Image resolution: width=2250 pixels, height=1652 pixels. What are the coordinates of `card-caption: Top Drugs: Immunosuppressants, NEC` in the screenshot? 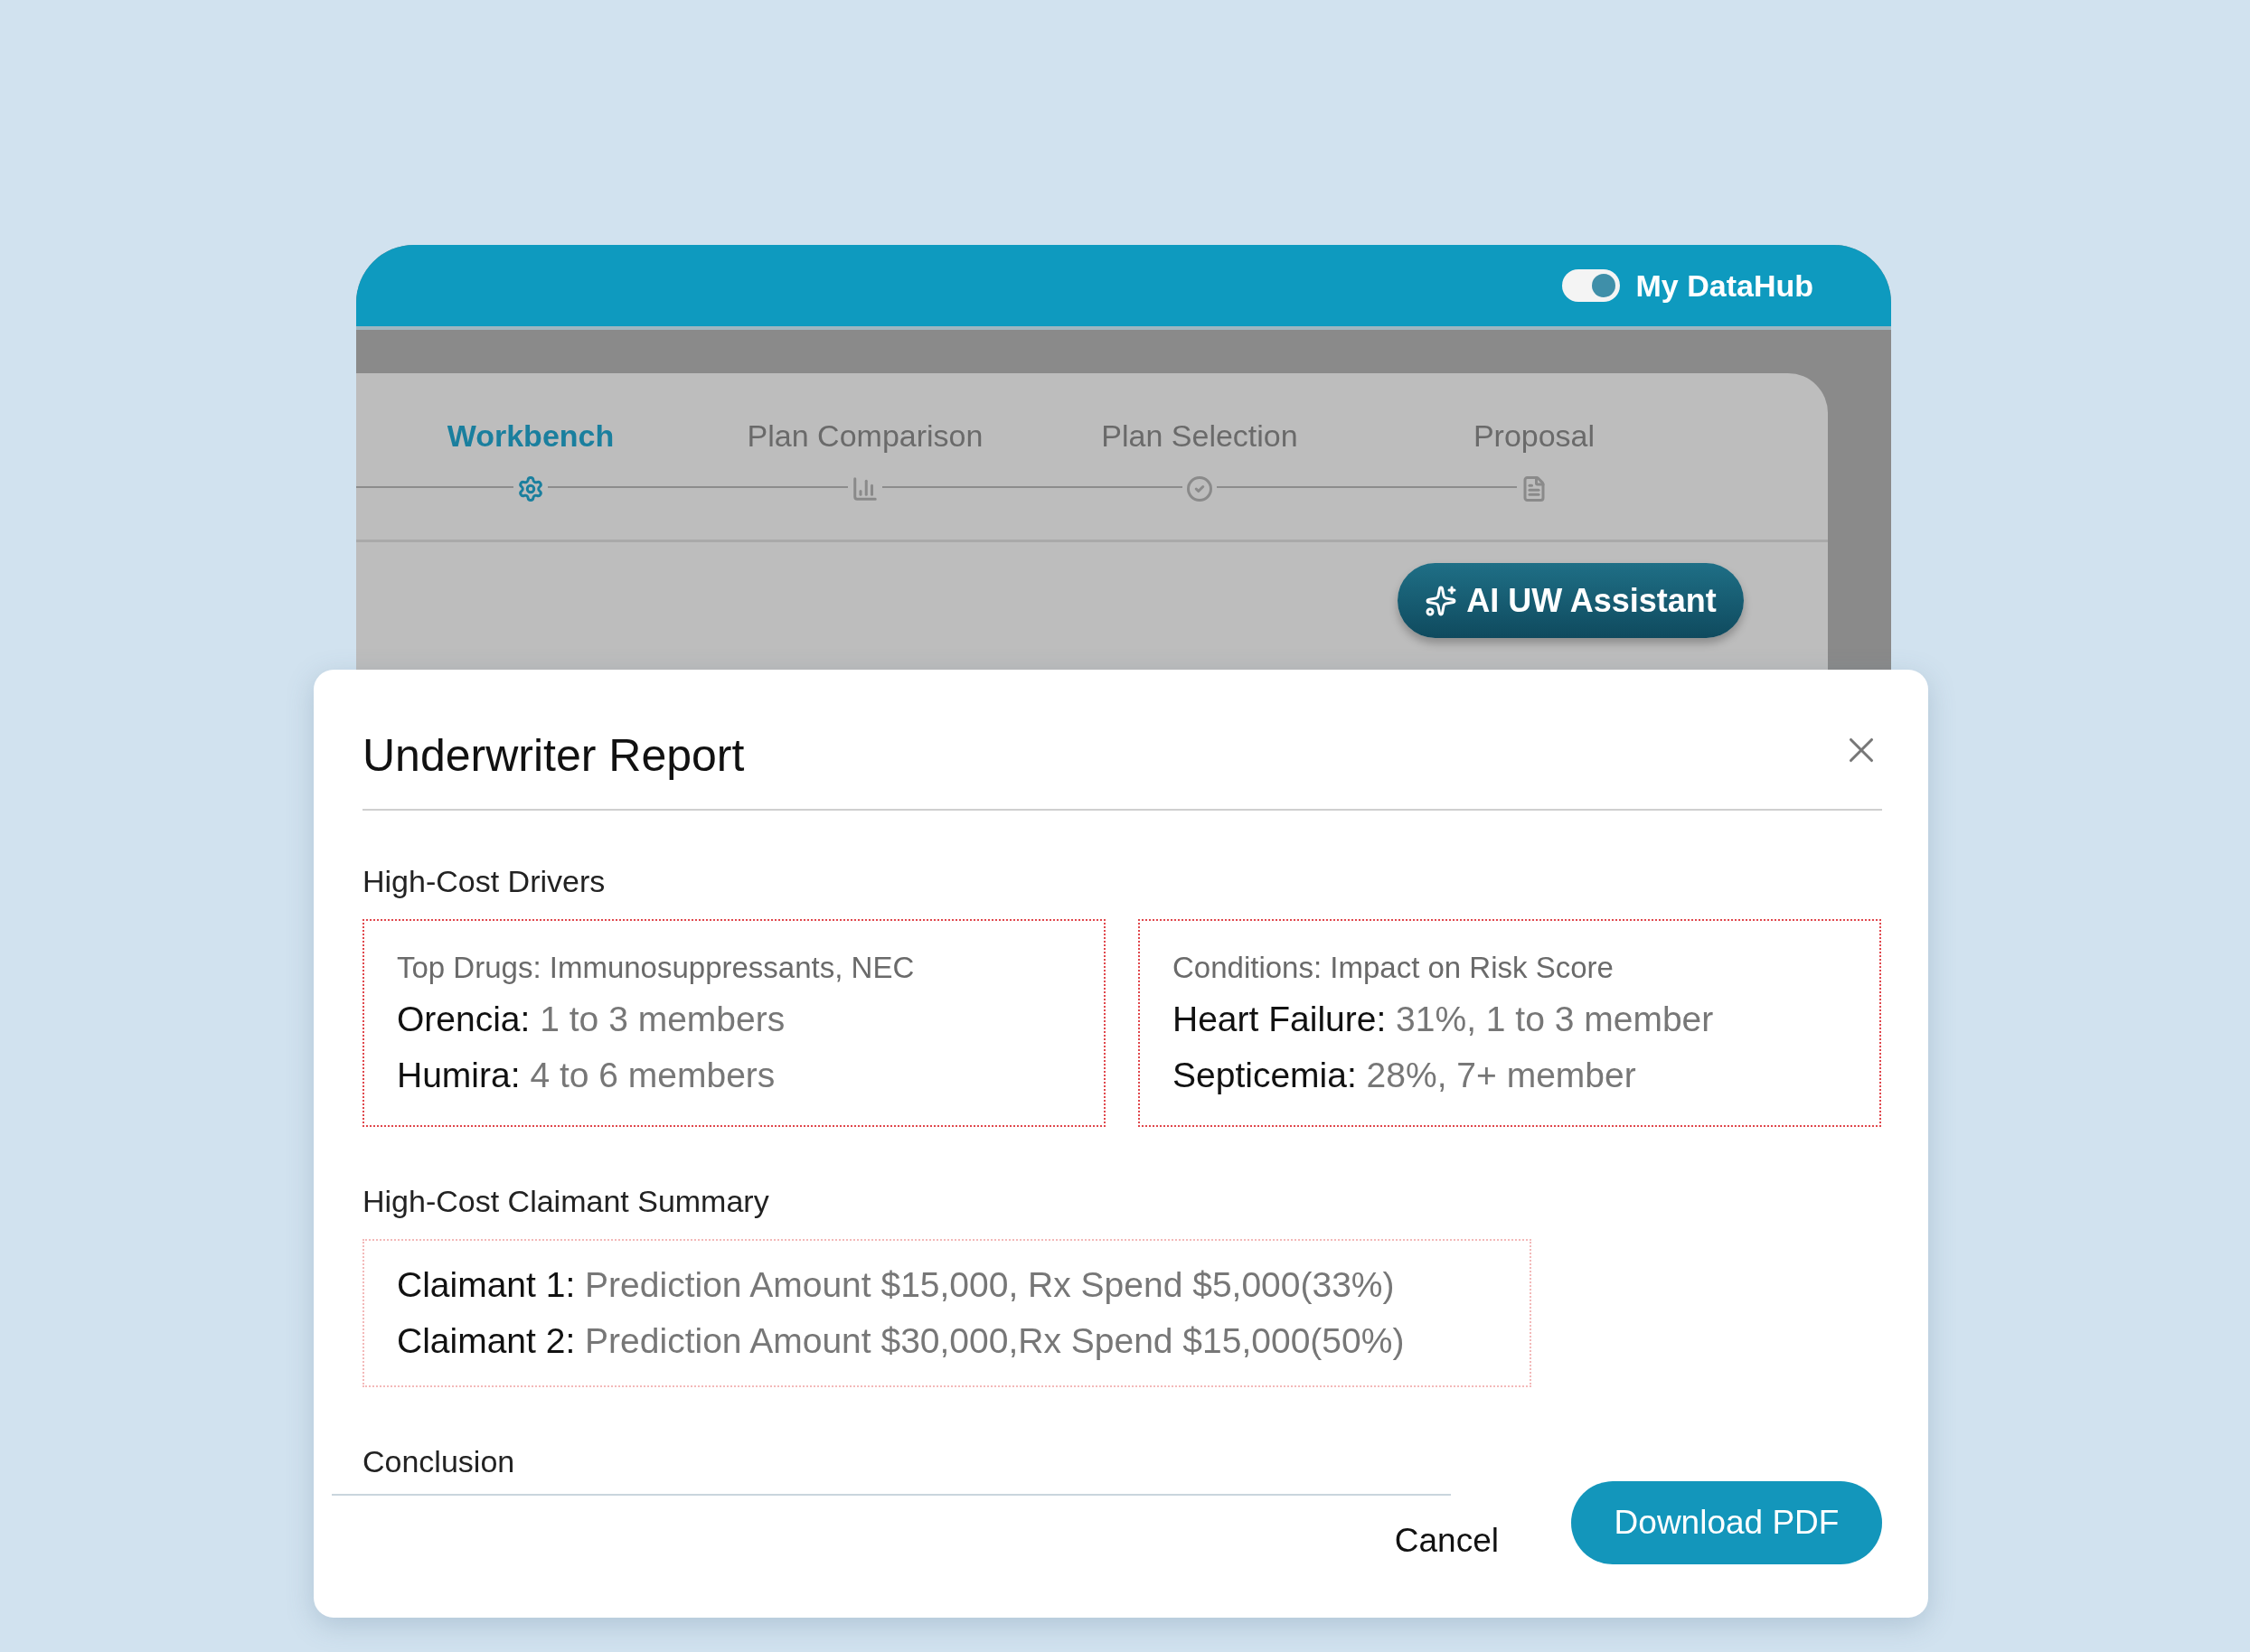 It's located at (656, 968).